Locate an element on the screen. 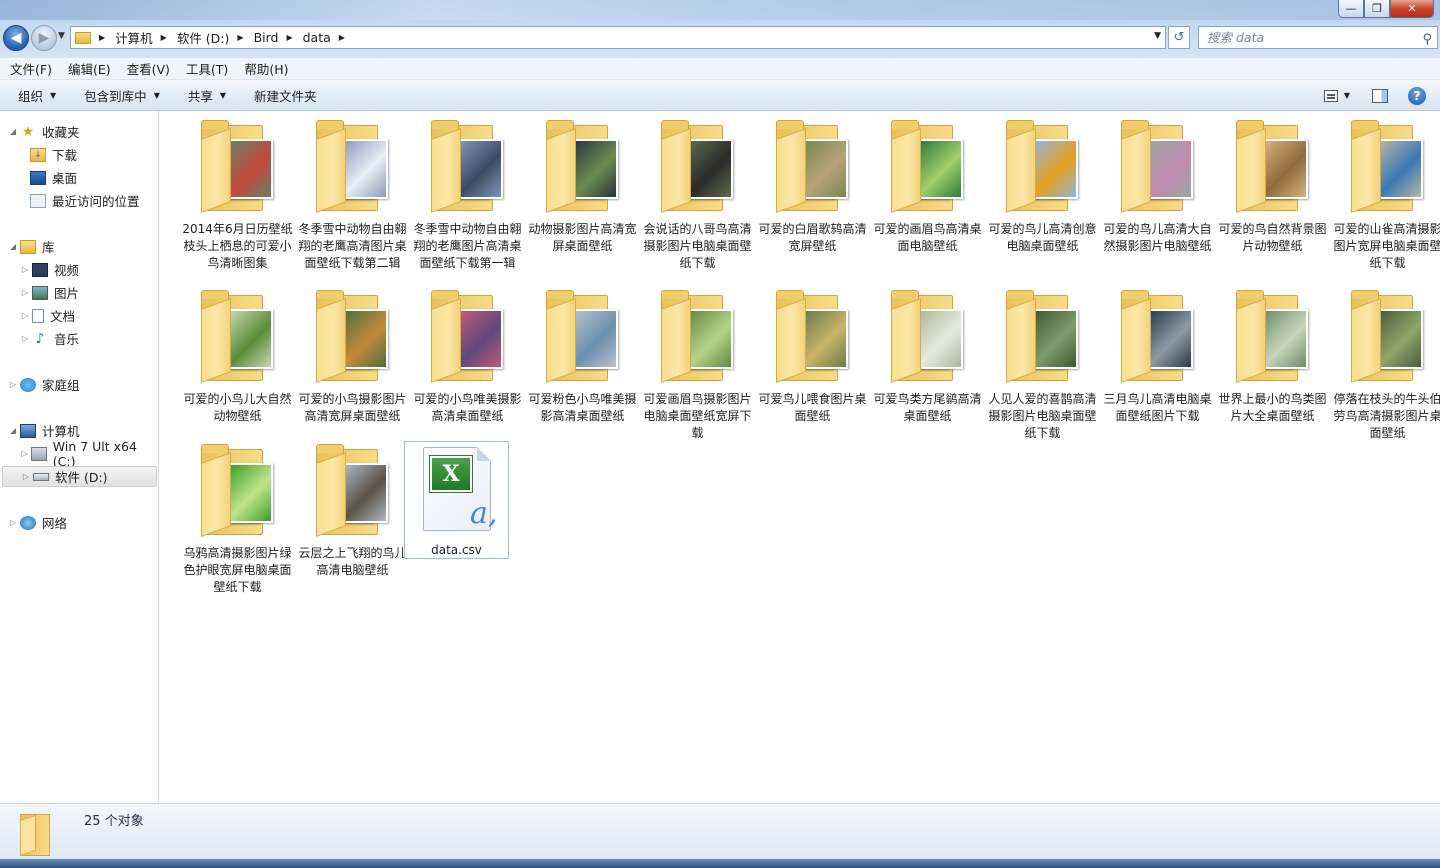 This screenshot has height=868, width=1440. refresh-button: ↺ is located at coordinates (1179, 37).